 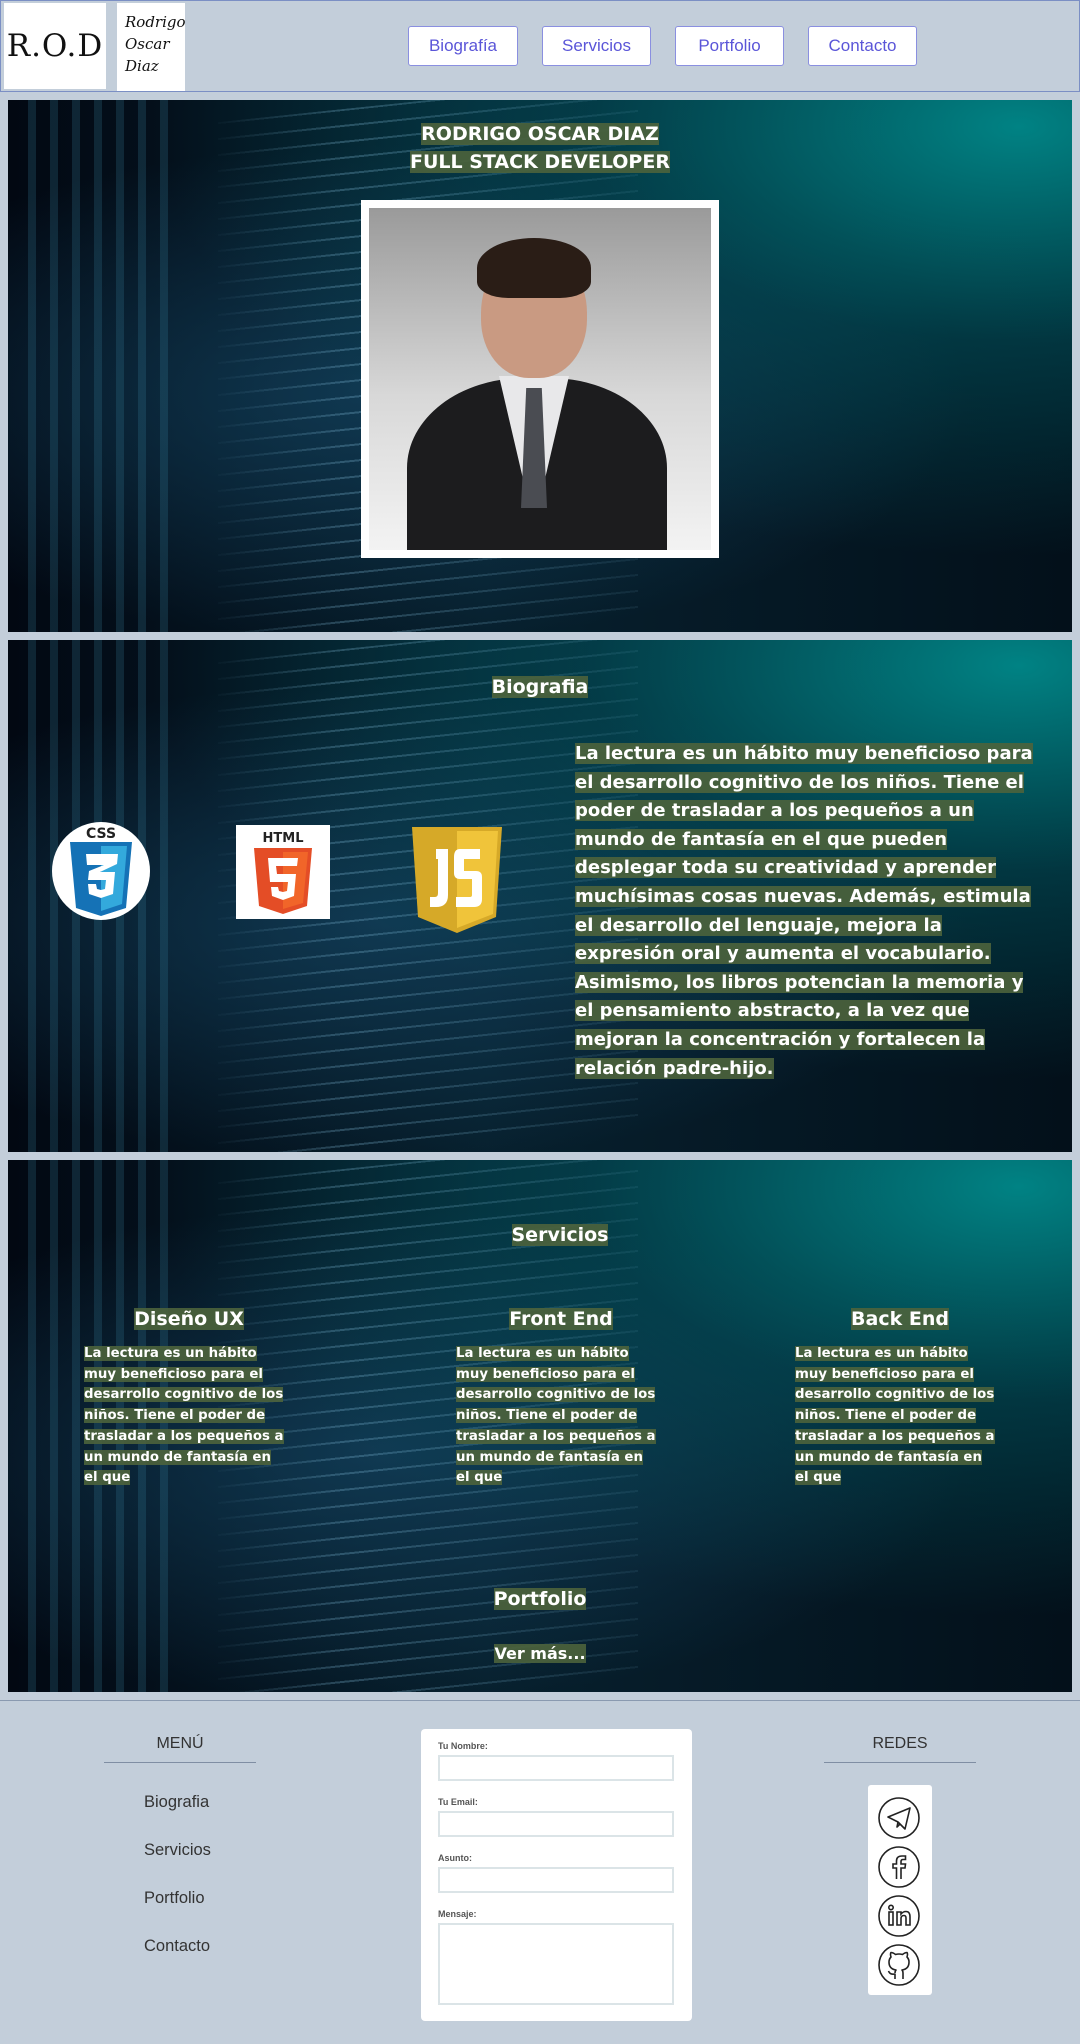 I want to click on footer-menu-item-contacto: Contacto, so click(x=177, y=1961).